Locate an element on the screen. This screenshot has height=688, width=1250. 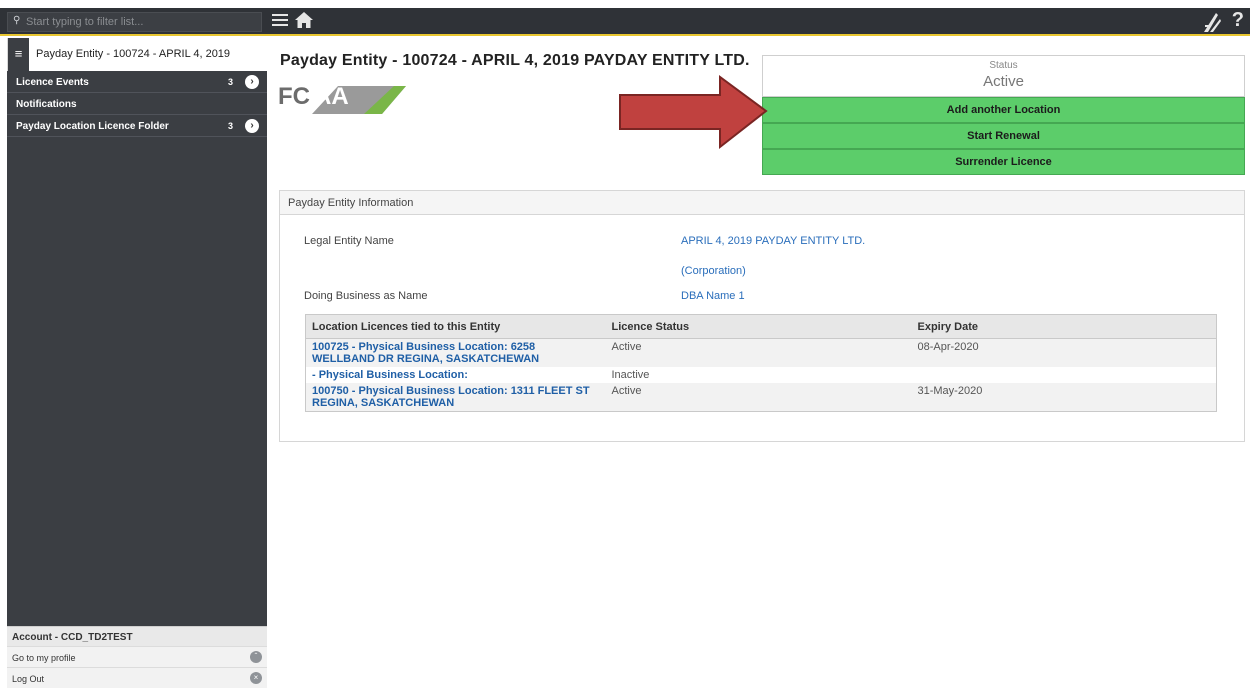
logo-text-fc: FC is located at coordinates (294, 96).